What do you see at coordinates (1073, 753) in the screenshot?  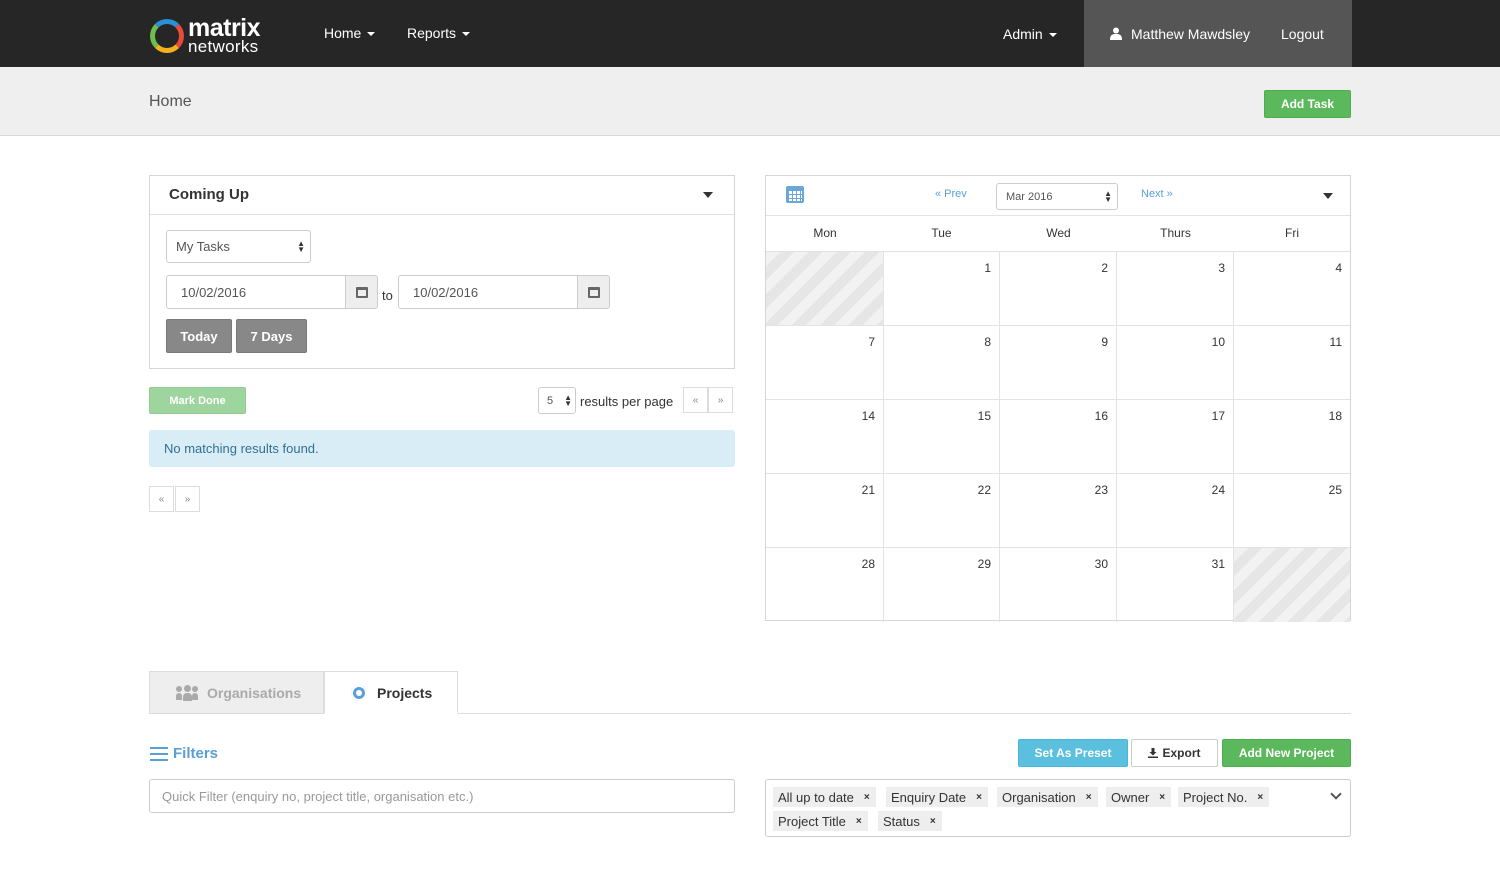 I see `set-as-preset-button: Set As Preset` at bounding box center [1073, 753].